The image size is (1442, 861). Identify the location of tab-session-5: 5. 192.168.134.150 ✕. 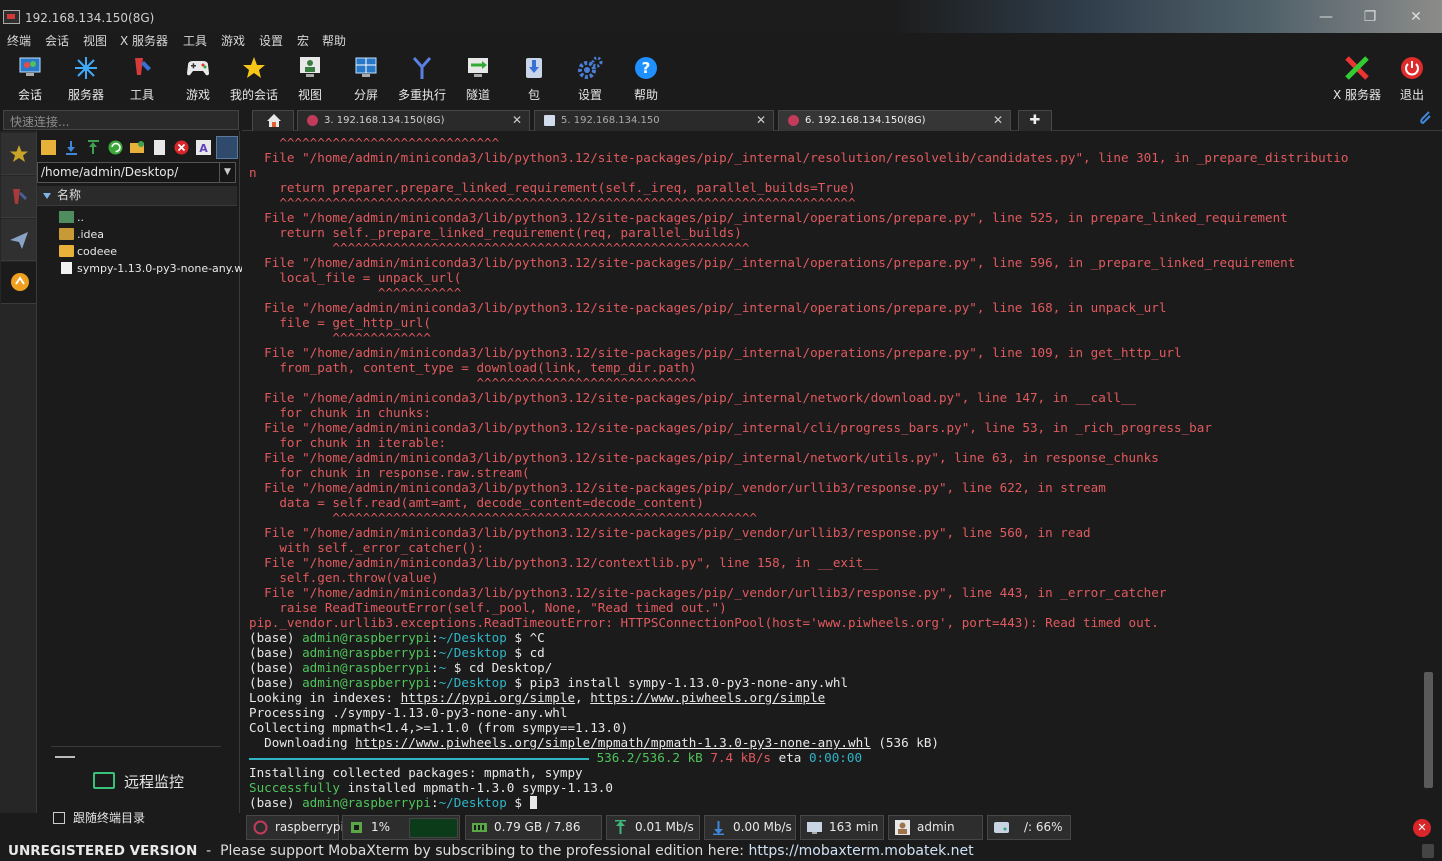
(654, 120).